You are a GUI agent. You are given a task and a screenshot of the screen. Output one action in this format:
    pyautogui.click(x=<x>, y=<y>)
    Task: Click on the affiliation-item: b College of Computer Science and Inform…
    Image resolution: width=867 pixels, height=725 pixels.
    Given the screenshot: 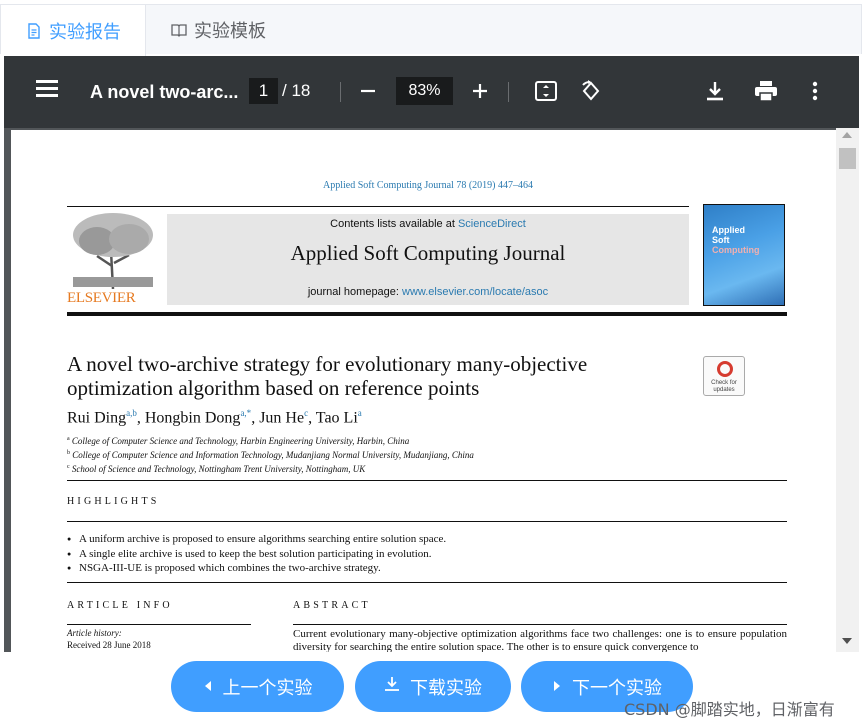 What is the action you would take?
    pyautogui.click(x=417, y=454)
    